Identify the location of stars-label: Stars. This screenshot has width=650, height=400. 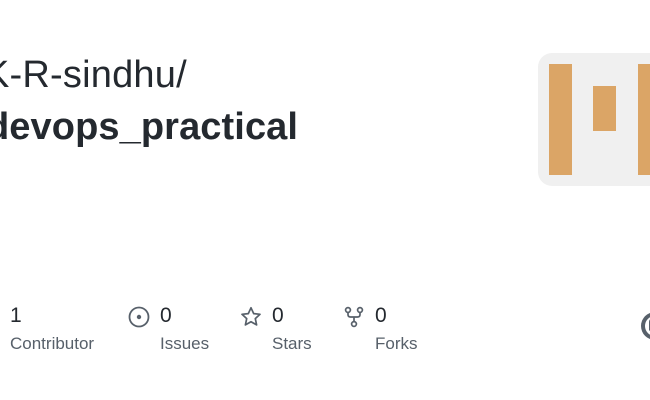
(292, 343).